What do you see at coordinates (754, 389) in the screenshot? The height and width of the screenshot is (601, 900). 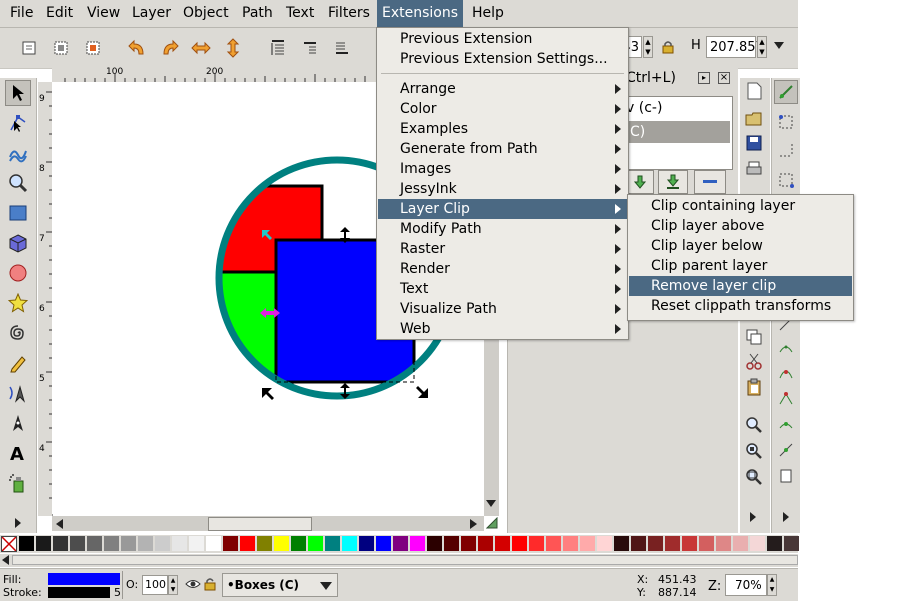 I see `paste-icon` at bounding box center [754, 389].